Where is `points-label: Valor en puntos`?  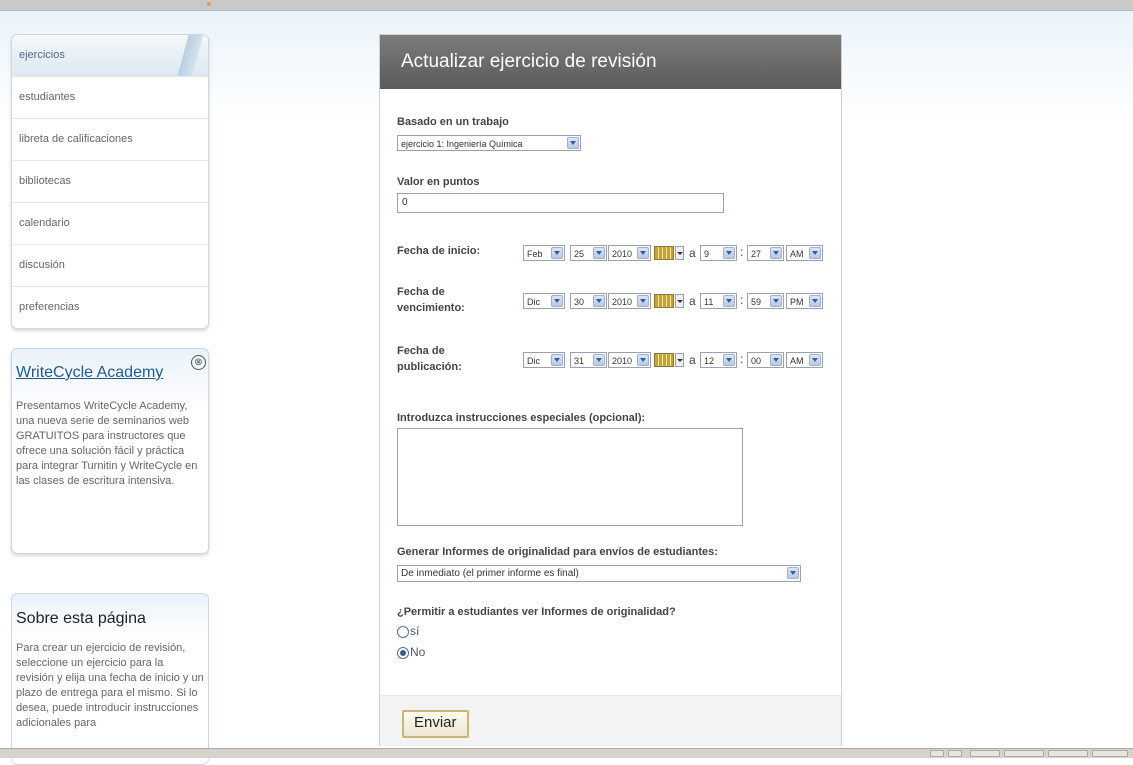
points-label: Valor en puntos is located at coordinates (438, 182).